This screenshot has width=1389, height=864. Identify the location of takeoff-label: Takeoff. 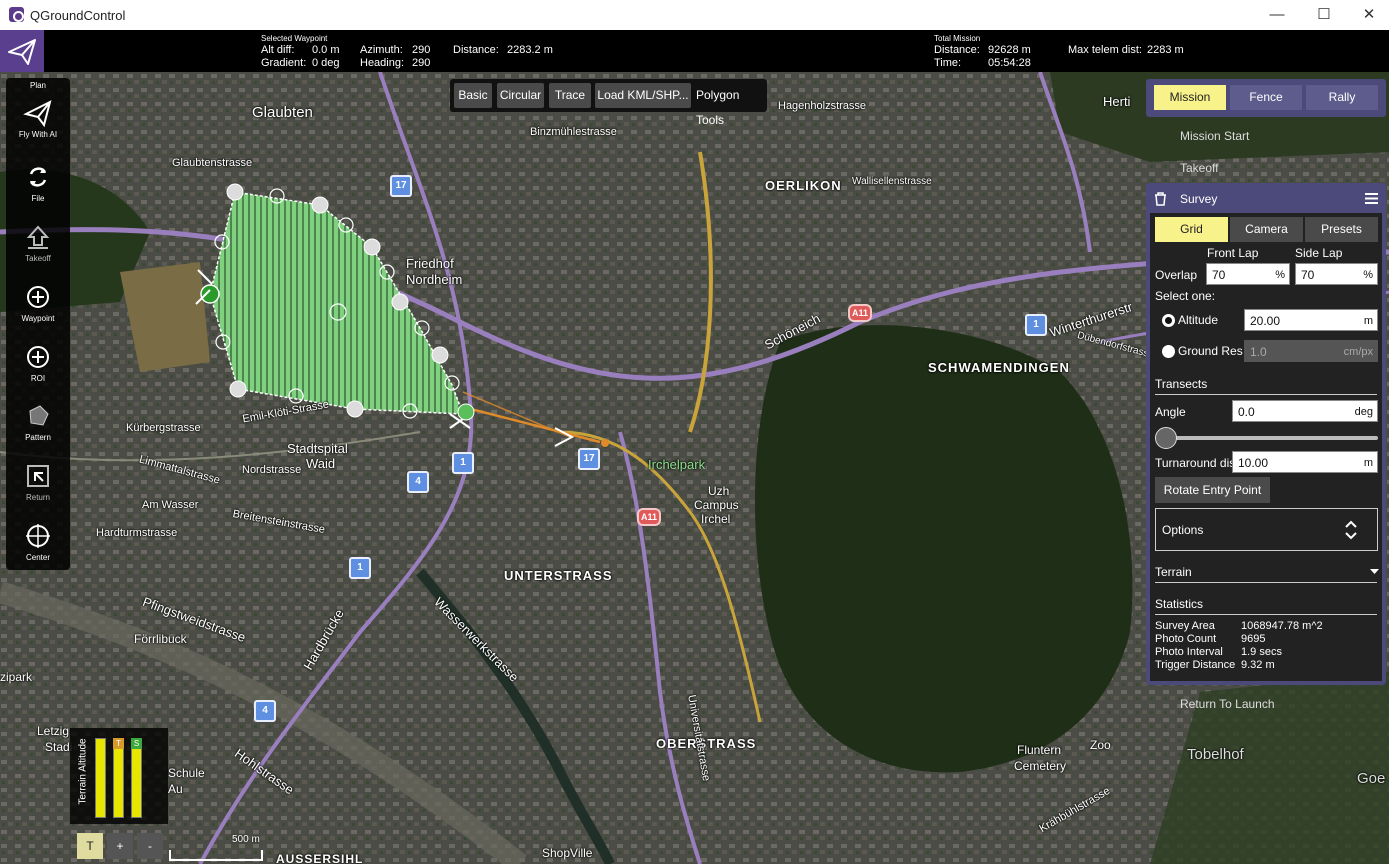
(38, 258).